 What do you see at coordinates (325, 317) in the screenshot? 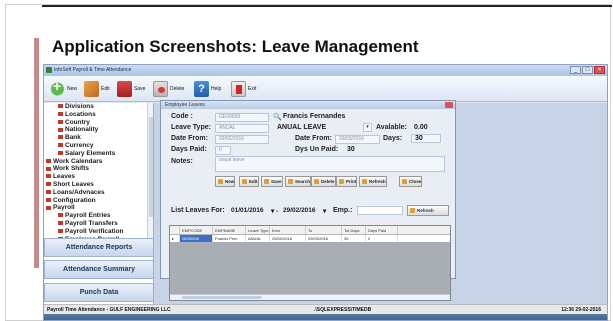
I see `os-taskbar` at bounding box center [325, 317].